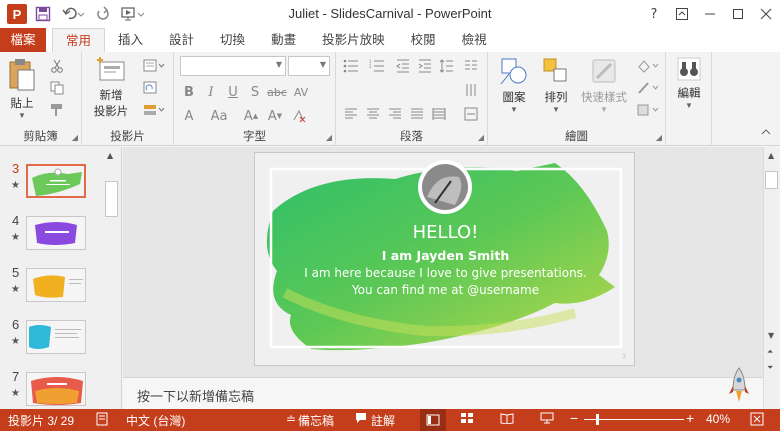 This screenshot has height=431, width=780. I want to click on shape-outline-icon, so click(648, 88).